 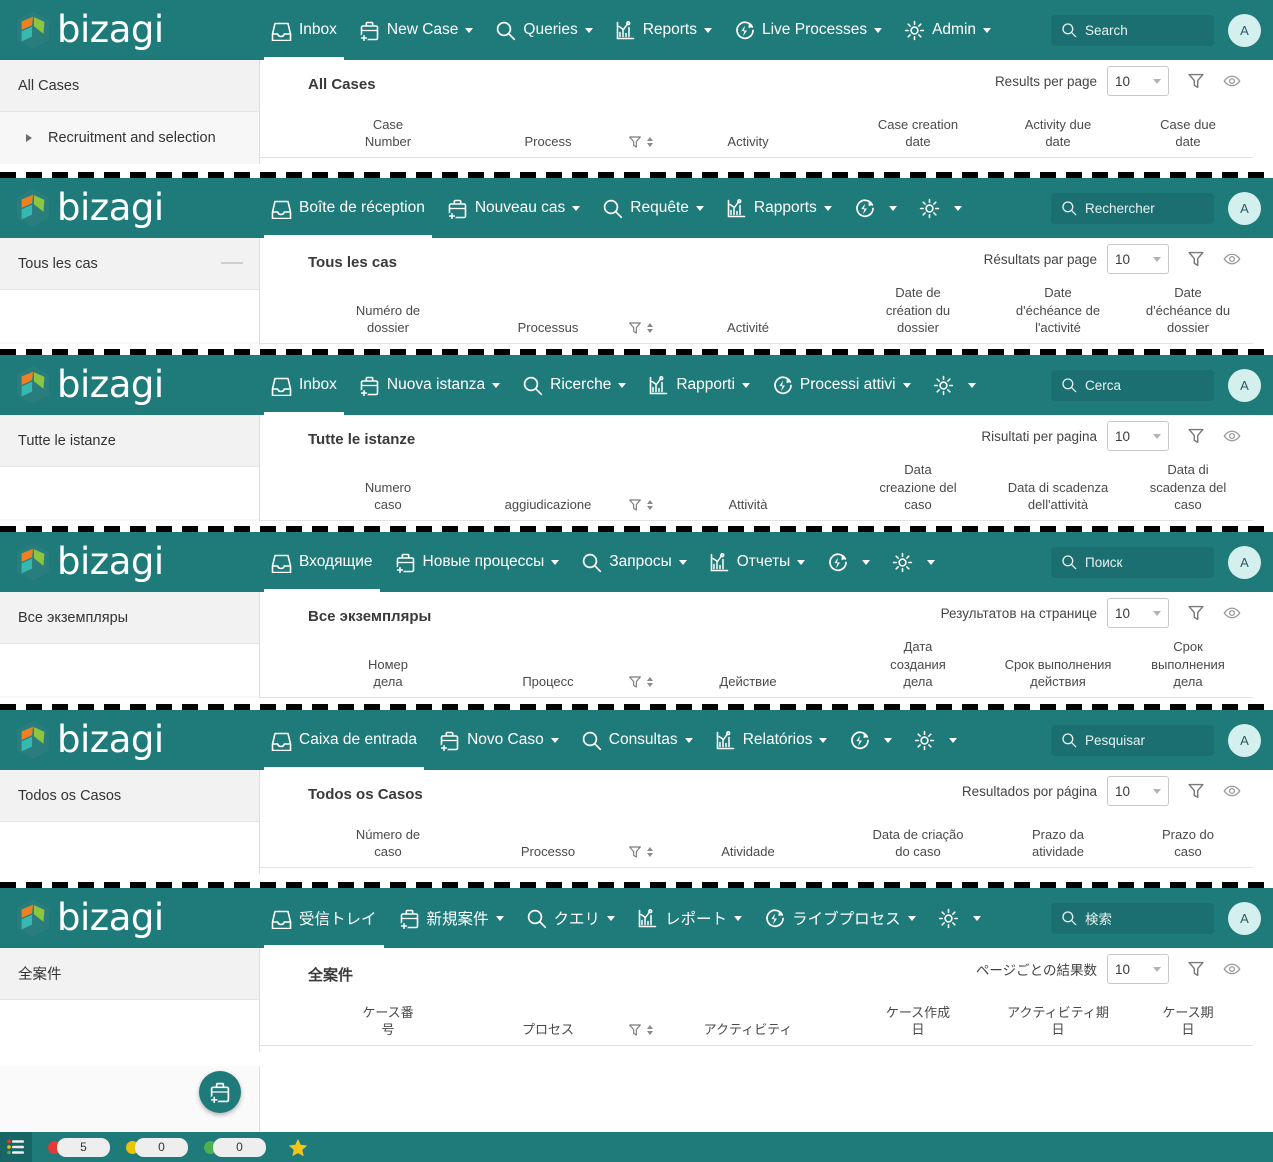 What do you see at coordinates (748, 685) in the screenshot?
I see `column-header: Действие` at bounding box center [748, 685].